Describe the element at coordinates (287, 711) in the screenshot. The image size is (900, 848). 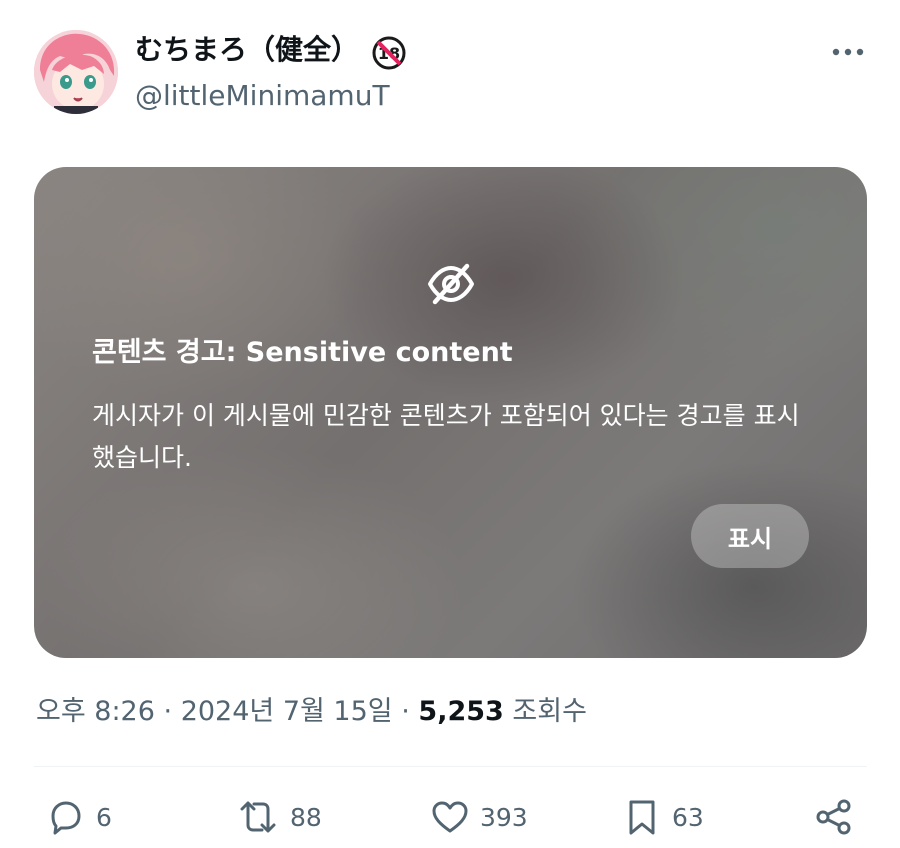
I see `post-date: 2024년 7월 15일` at that location.